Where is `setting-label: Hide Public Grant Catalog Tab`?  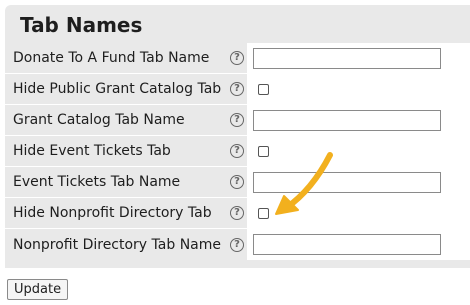
setting-label: Hide Public Grant Catalog Tab is located at coordinates (117, 89).